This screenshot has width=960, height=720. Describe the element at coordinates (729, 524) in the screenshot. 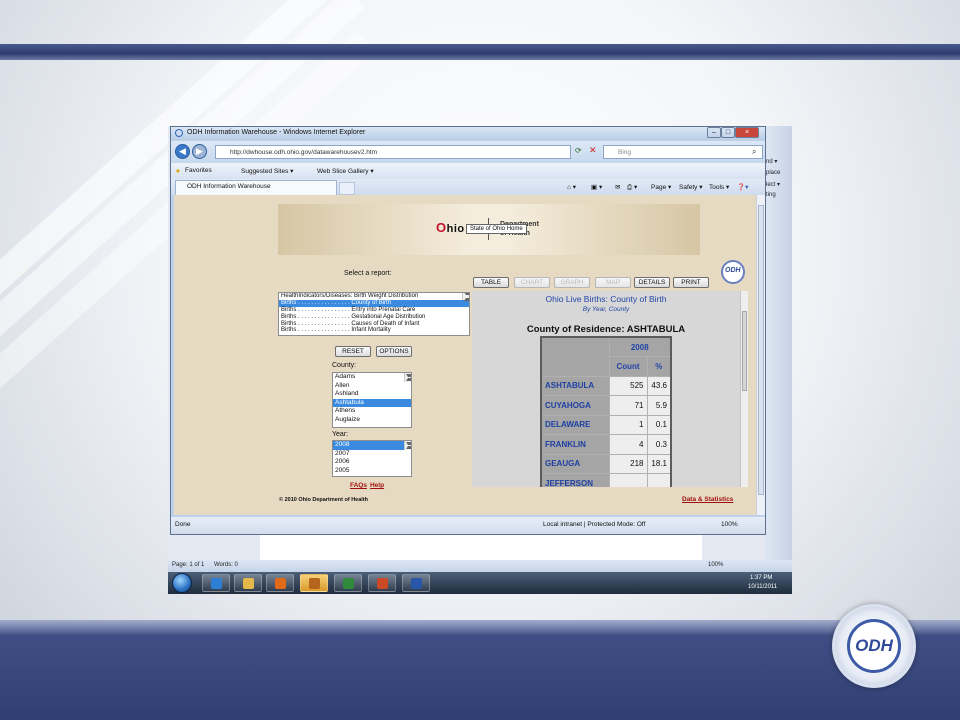

I see `zoom-level: 100%` at that location.